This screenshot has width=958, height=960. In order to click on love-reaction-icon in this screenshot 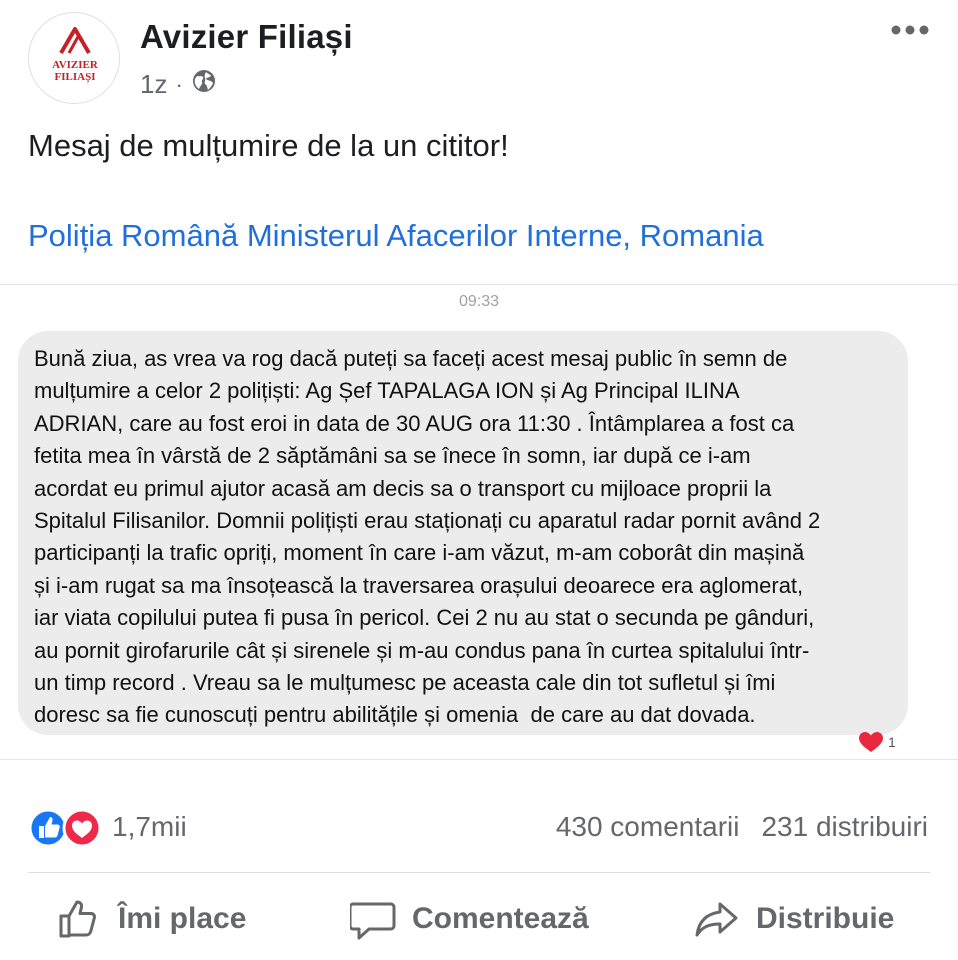, I will do `click(82, 828)`.